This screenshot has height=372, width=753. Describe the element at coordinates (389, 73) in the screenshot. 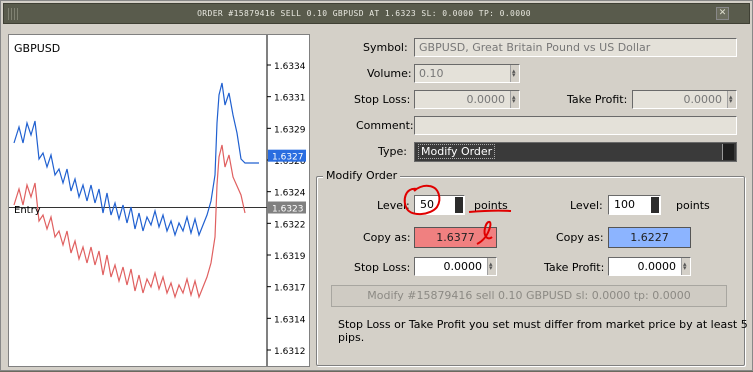

I see `volume-label: Volume:` at that location.